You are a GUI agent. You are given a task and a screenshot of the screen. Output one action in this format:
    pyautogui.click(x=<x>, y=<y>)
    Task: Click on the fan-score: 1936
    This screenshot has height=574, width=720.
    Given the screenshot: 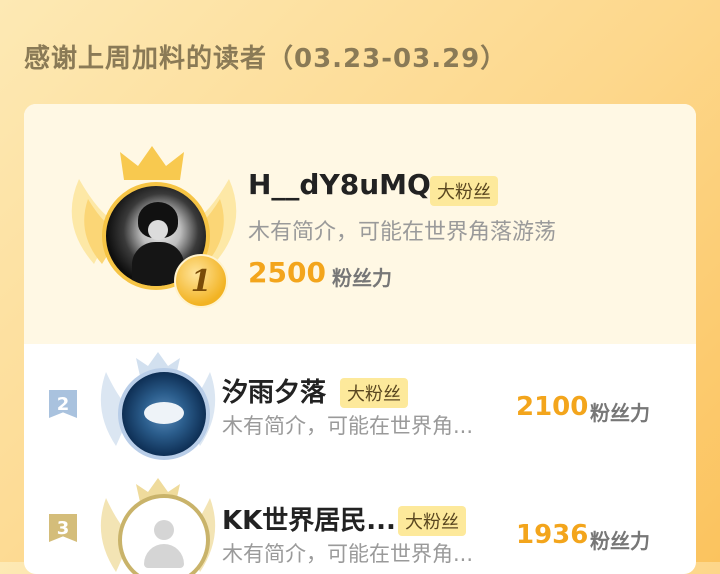 What is the action you would take?
    pyautogui.click(x=552, y=535)
    